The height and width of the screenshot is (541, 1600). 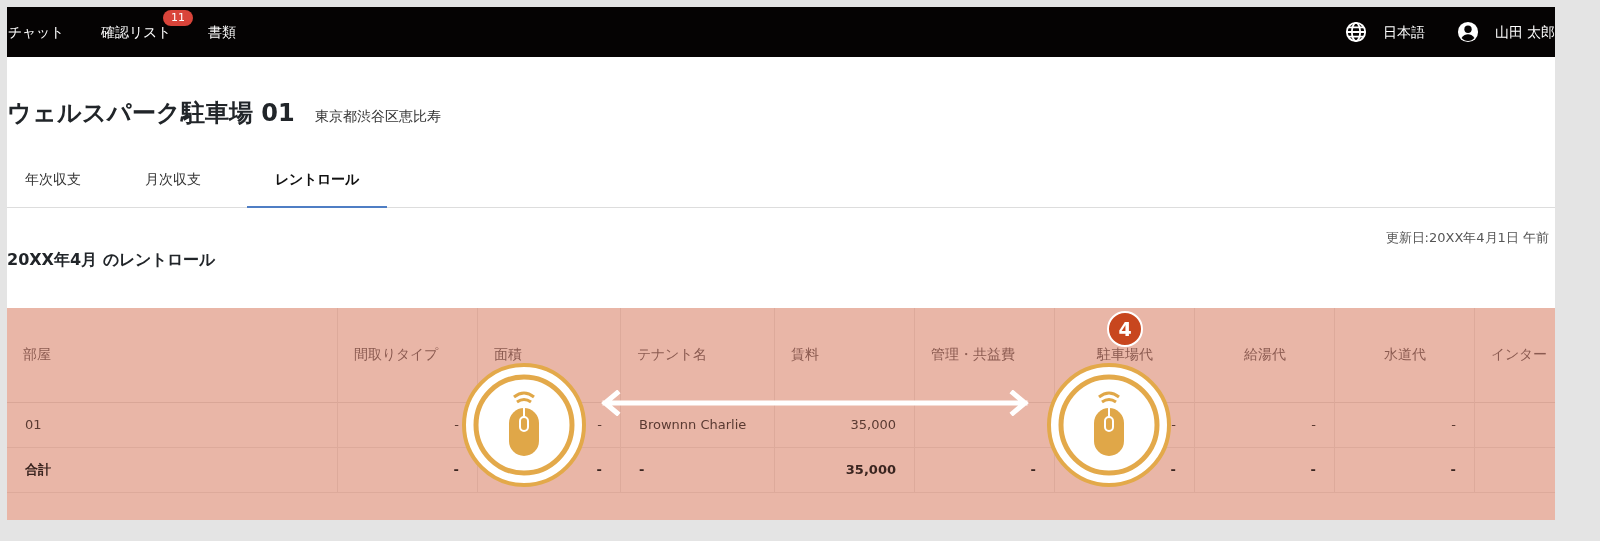 What do you see at coordinates (187, 180) in the screenshot?
I see `tab: 月次収支` at bounding box center [187, 180].